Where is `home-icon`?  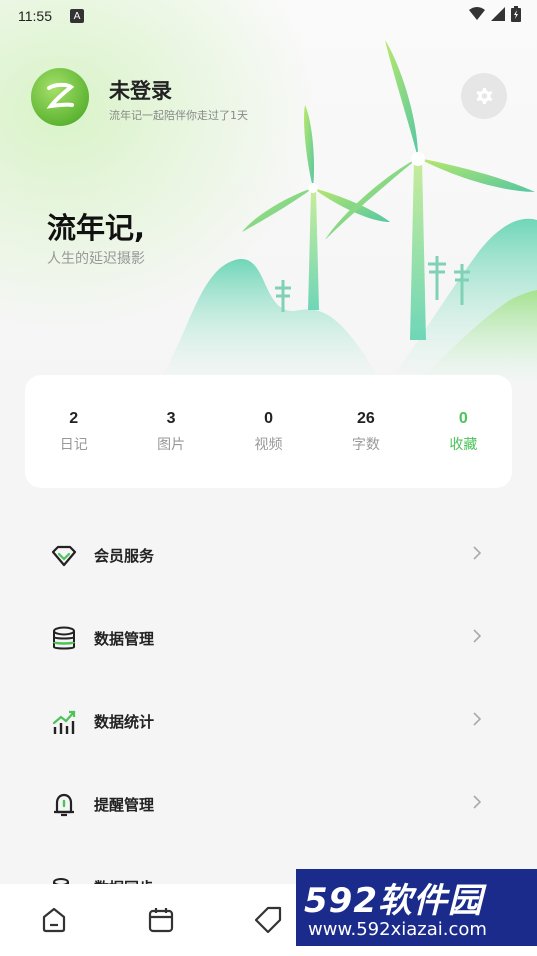 home-icon is located at coordinates (53, 920).